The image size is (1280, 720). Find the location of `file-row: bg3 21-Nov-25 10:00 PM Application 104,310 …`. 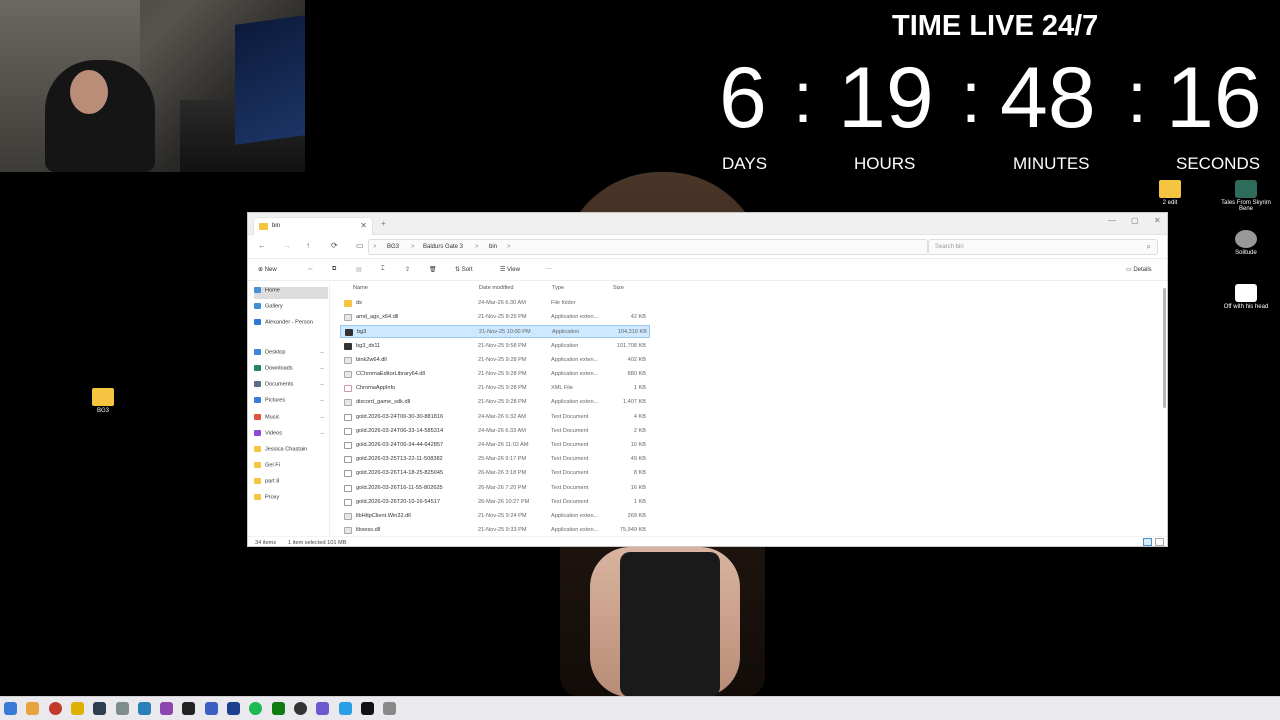

file-row: bg3 21-Nov-25 10:00 PM Application 104,310 … is located at coordinates (495, 332).